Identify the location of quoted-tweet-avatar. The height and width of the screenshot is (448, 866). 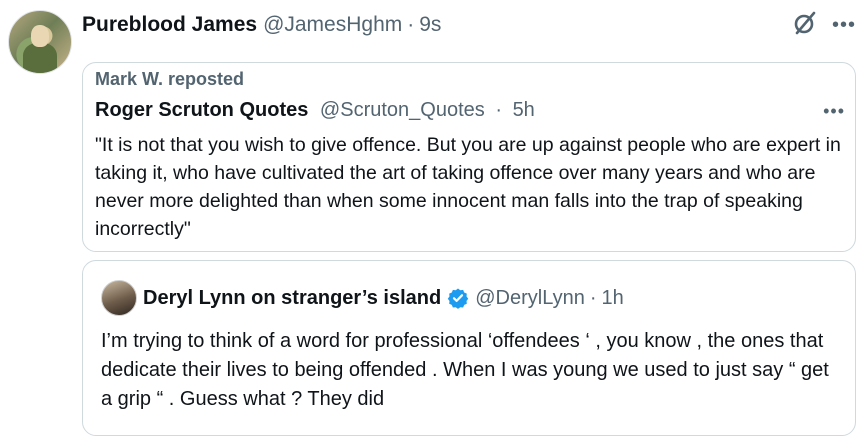
(119, 298).